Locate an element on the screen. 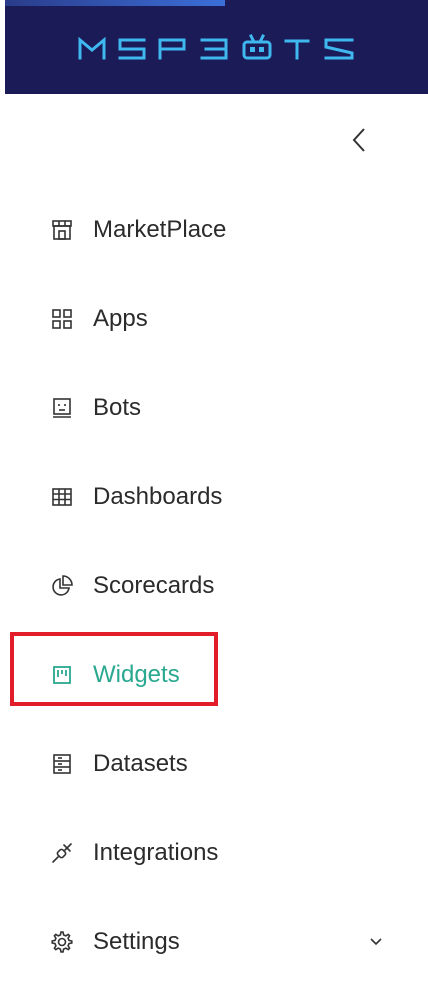 This screenshot has width=428, height=985. dataset-icon is located at coordinates (62, 764).